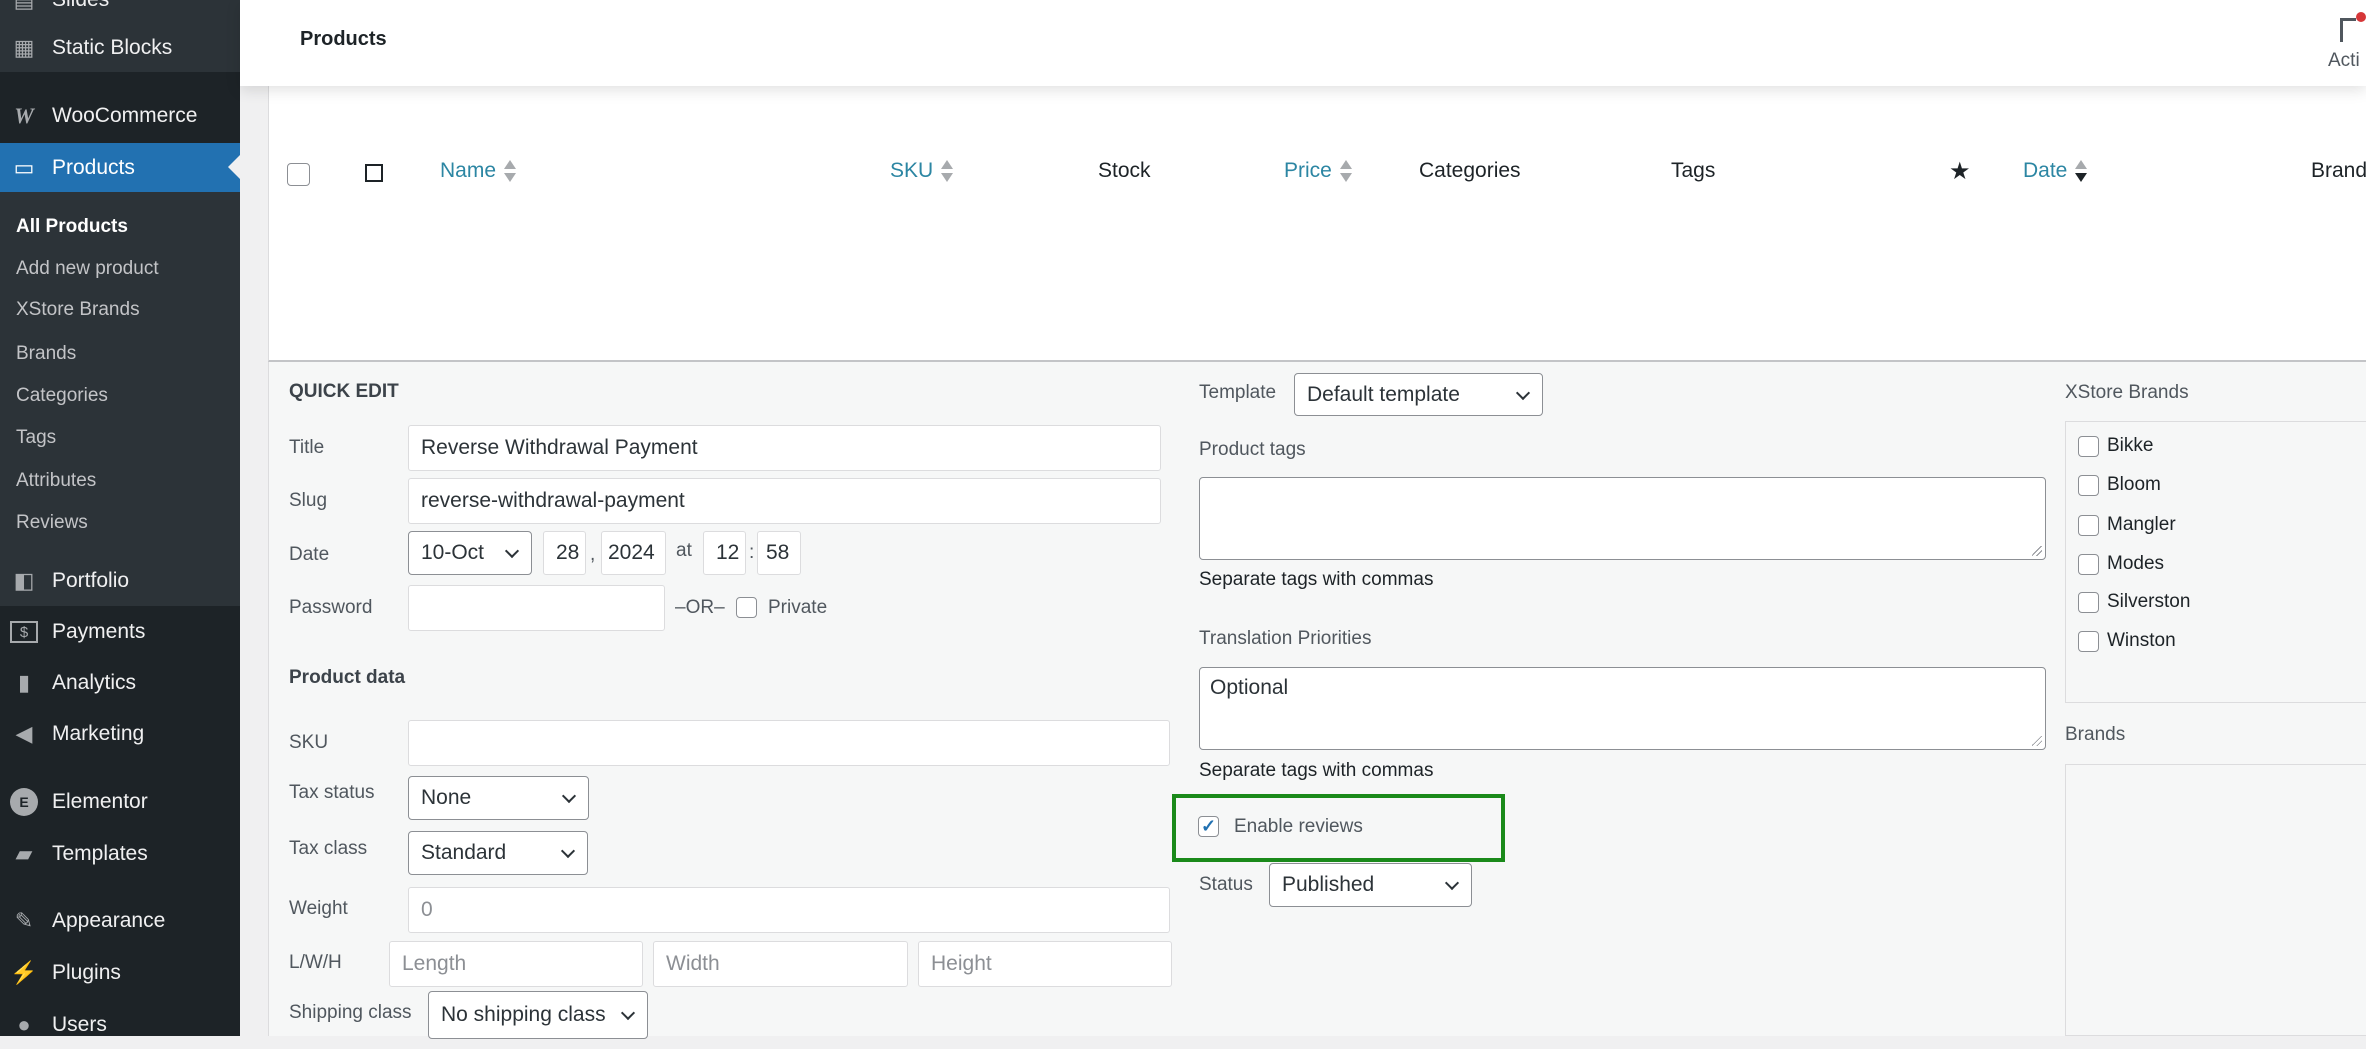 This screenshot has width=2366, height=1049. I want to click on sidebar-item-templates: ▰ Templates, so click(120, 854).